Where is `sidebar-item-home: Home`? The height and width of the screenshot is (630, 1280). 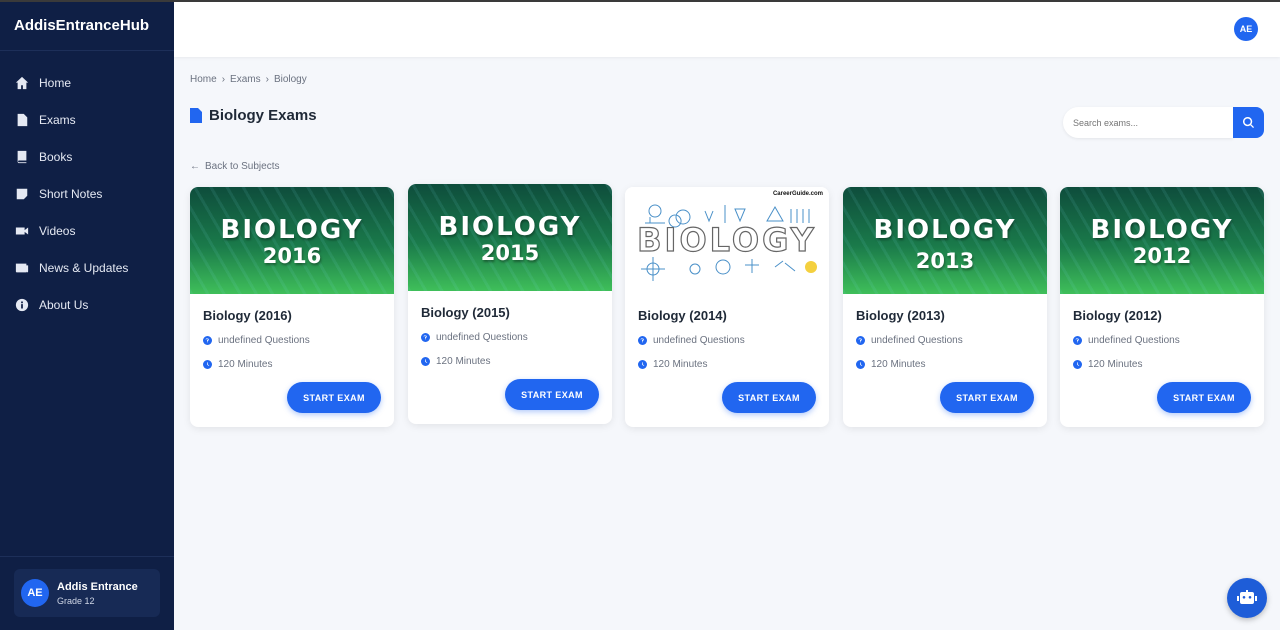 sidebar-item-home: Home is located at coordinates (87, 82).